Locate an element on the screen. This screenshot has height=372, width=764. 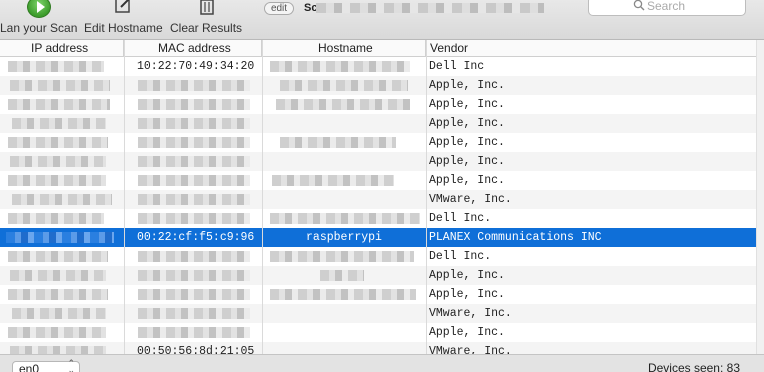
table-row: 10:22:70:49:34:20 Dell Inc is located at coordinates (378, 66).